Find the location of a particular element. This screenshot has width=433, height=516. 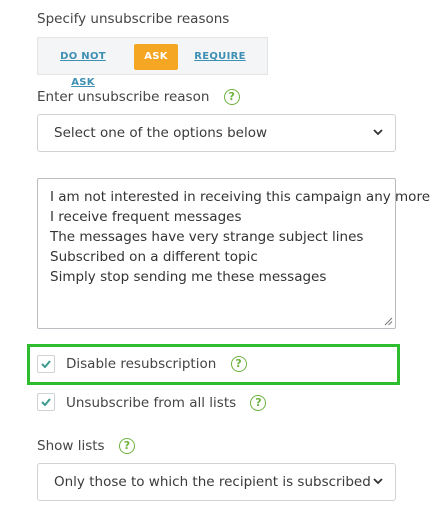

reason-select: Select one of the options below is located at coordinates (216, 133).